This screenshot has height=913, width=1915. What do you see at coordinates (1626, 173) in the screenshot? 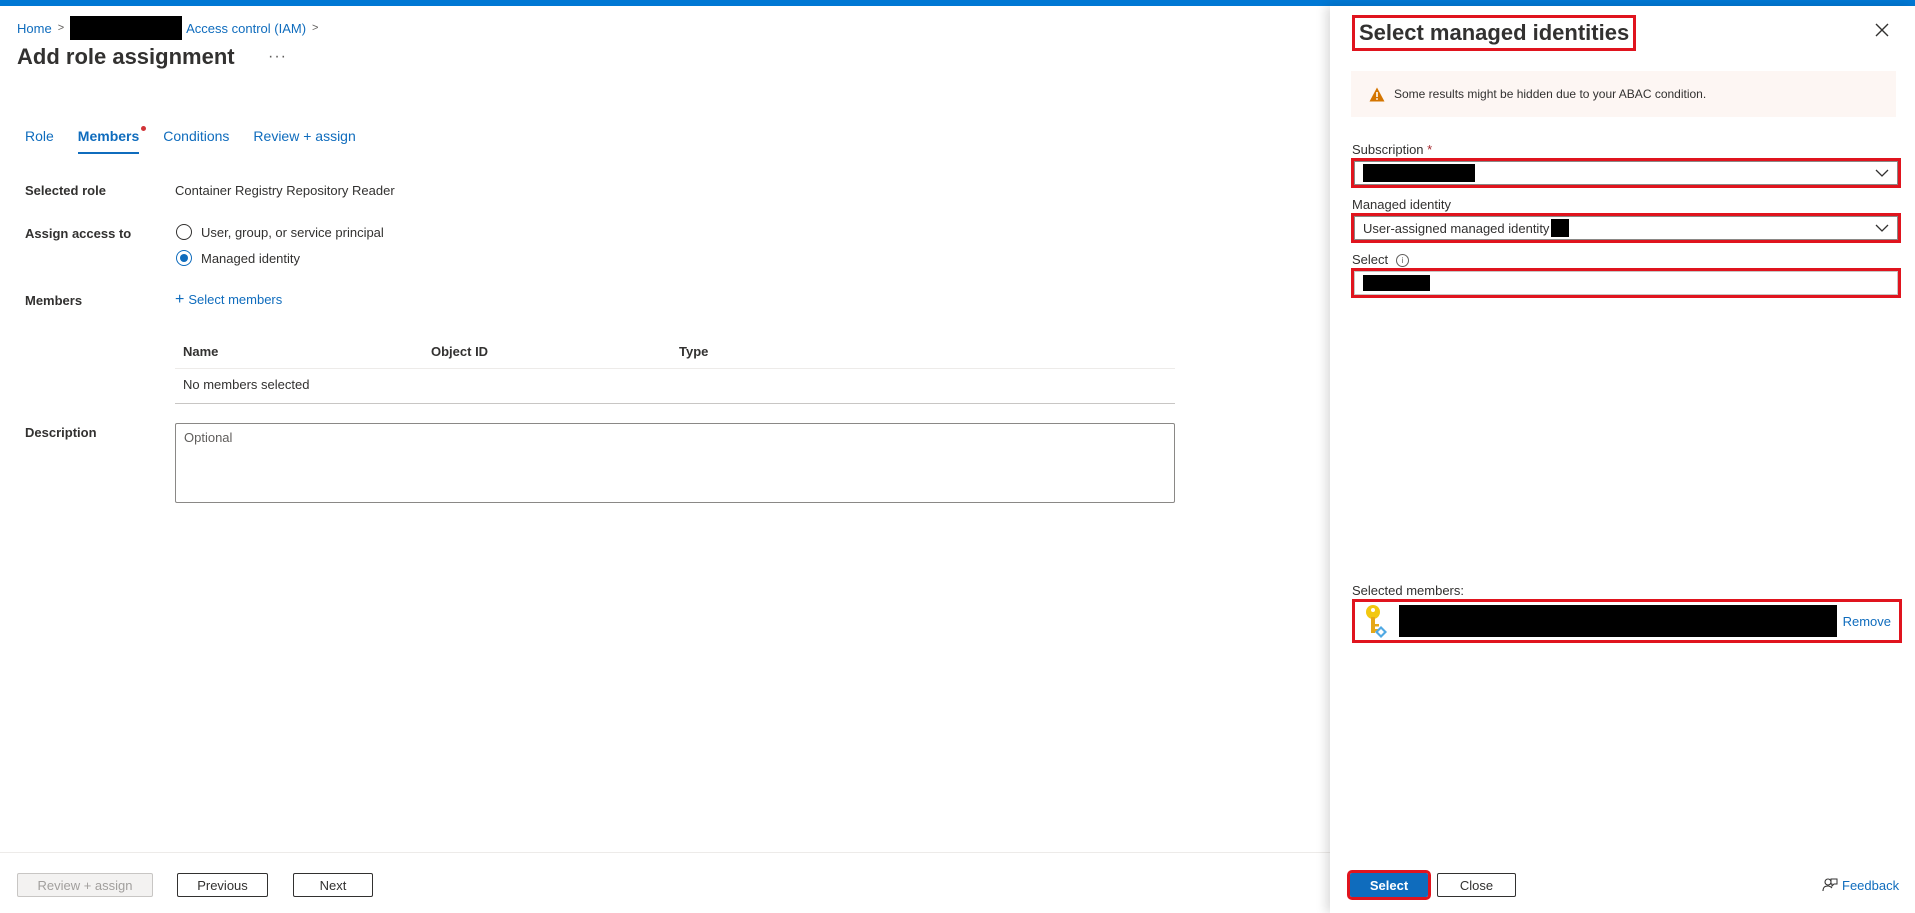
I see `subscription-dropdown` at bounding box center [1626, 173].